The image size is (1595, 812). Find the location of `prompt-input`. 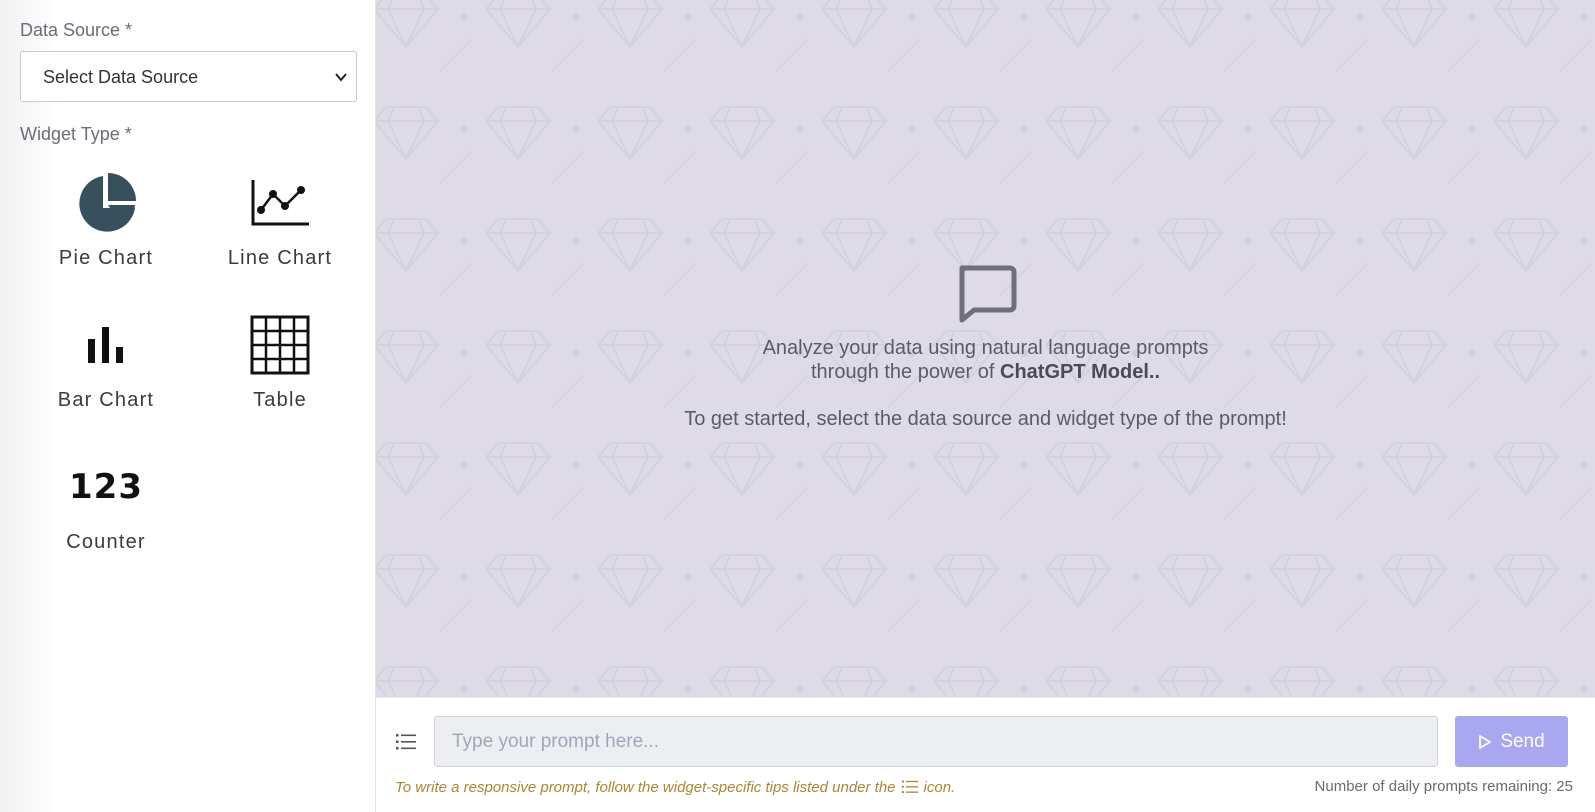

prompt-input is located at coordinates (936, 741).